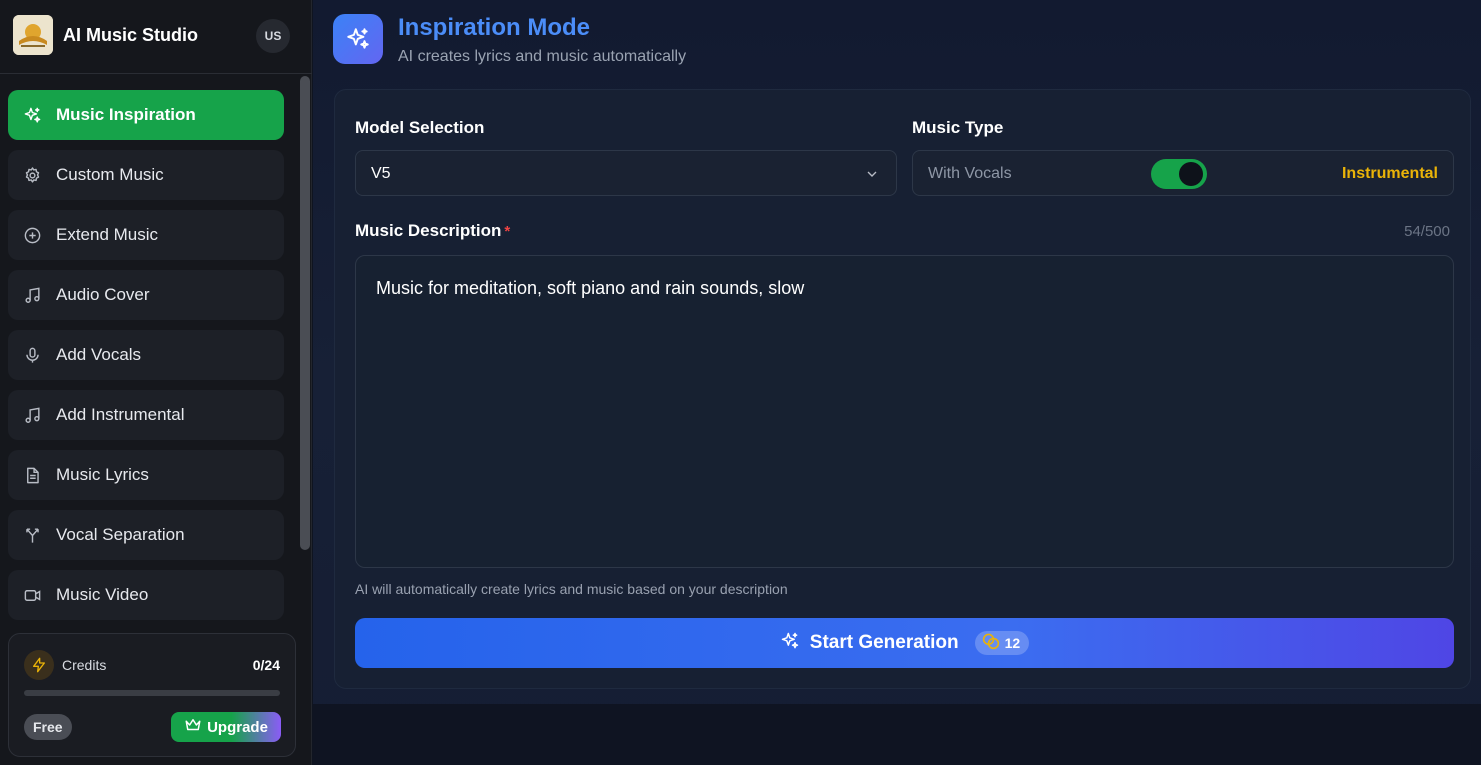  Describe the element at coordinates (305, 313) in the screenshot. I see `sidebar-scrollbar-thumb` at that location.